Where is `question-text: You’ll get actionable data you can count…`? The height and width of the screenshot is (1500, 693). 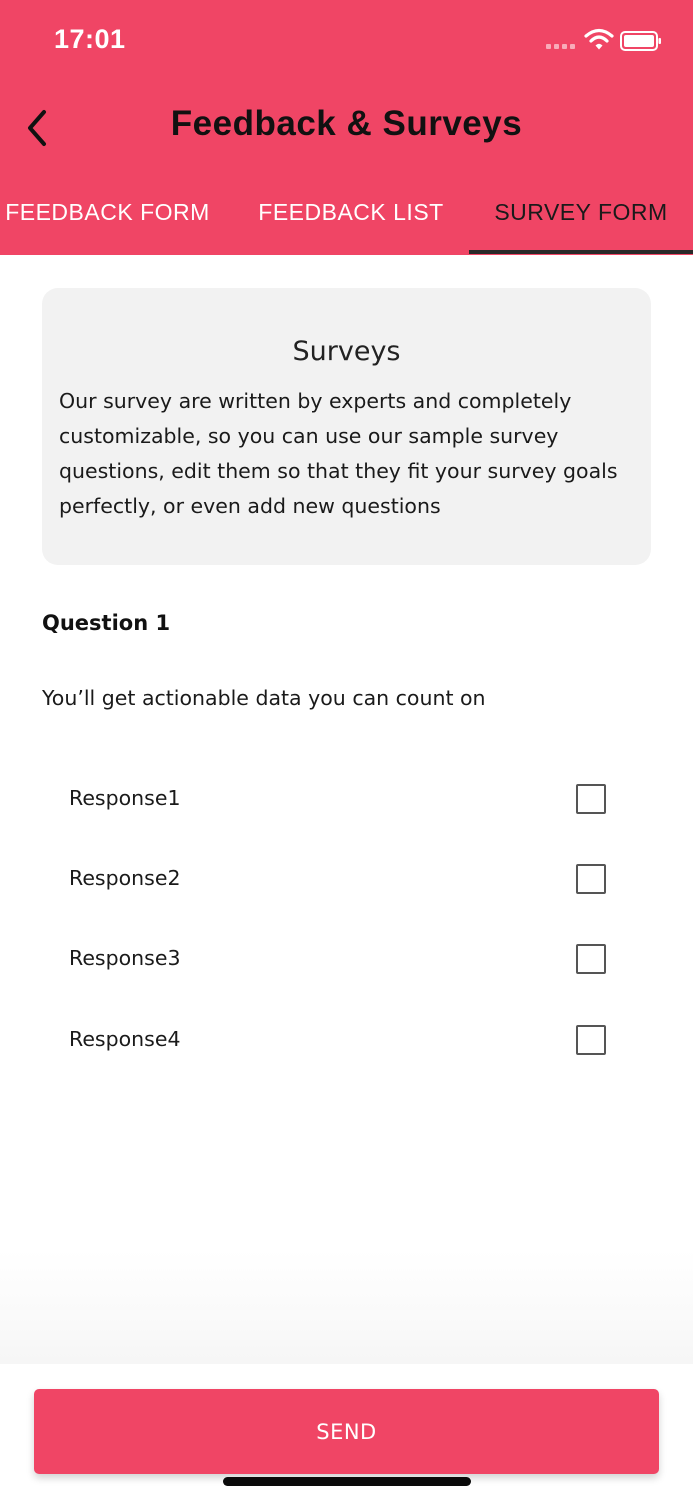 question-text: You’ll get actionable data you can count… is located at coordinates (264, 698).